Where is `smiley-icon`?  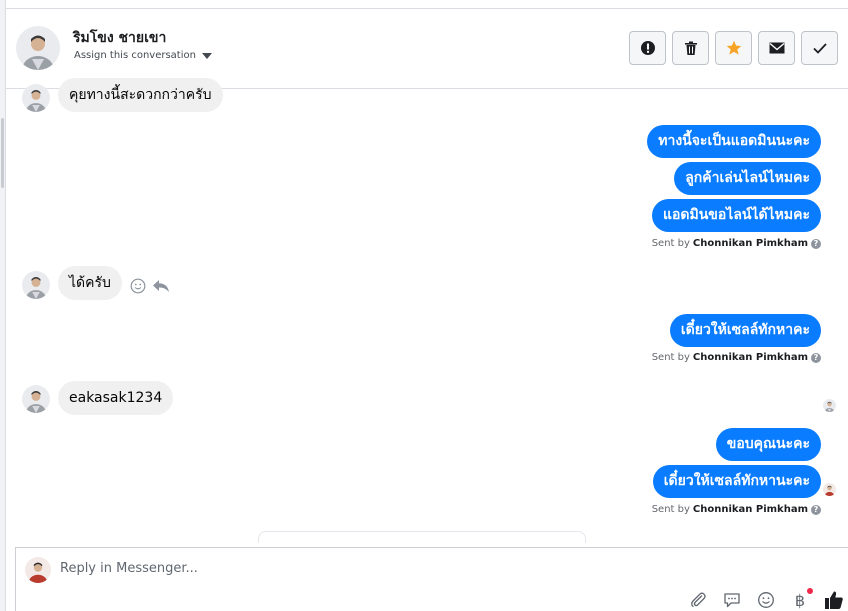
smiley-icon is located at coordinates (766, 600).